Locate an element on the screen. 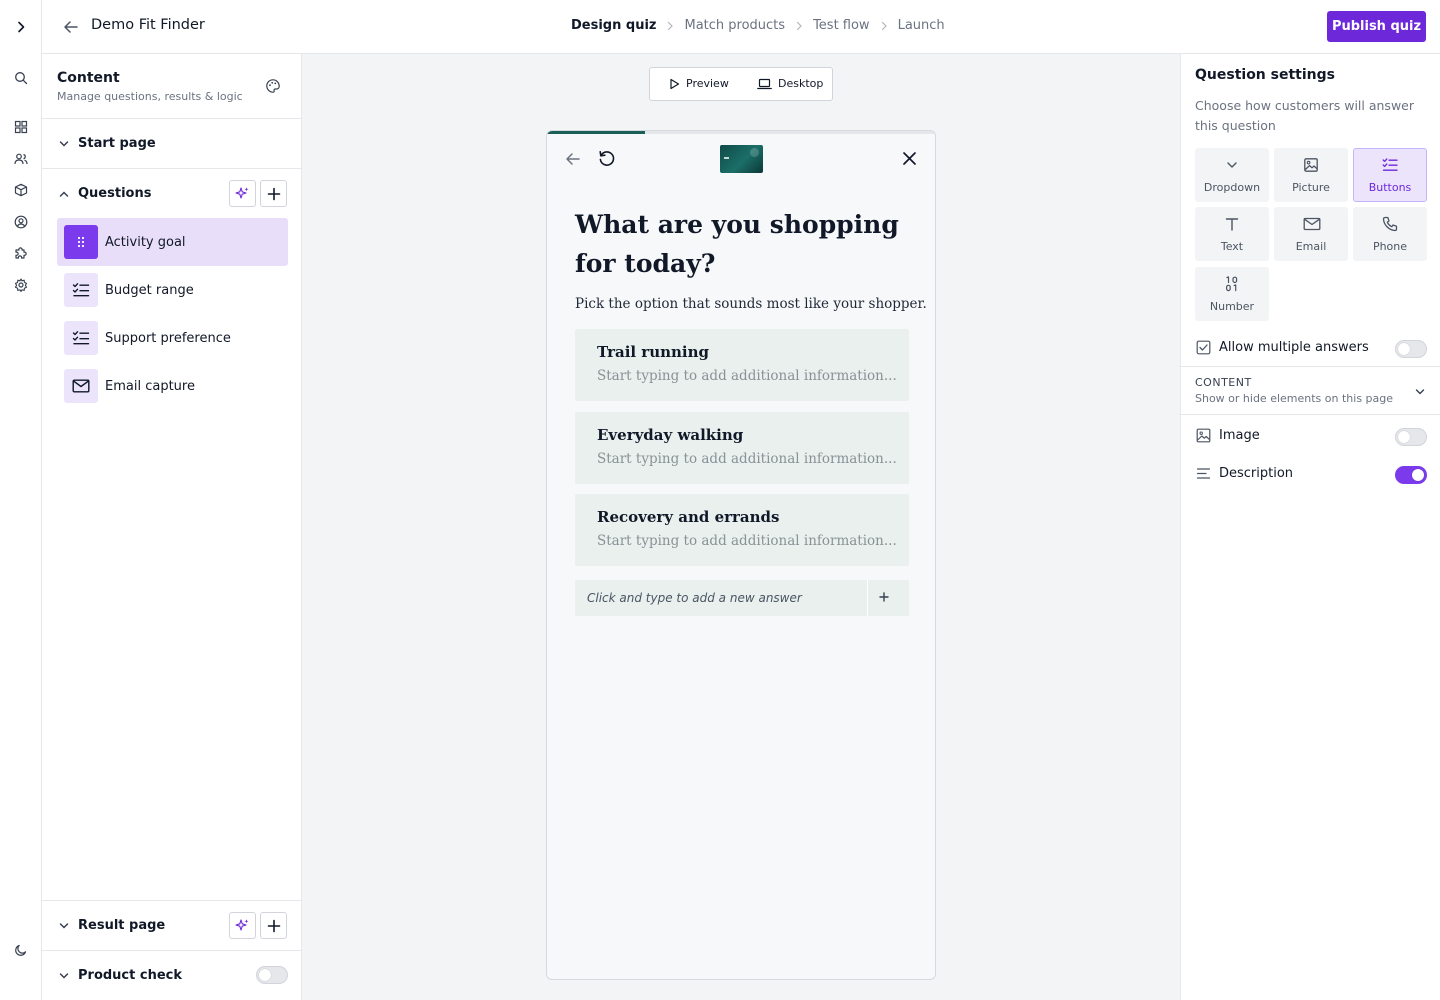 The width and height of the screenshot is (1440, 1000). ai-generate-results-button is located at coordinates (242, 925).